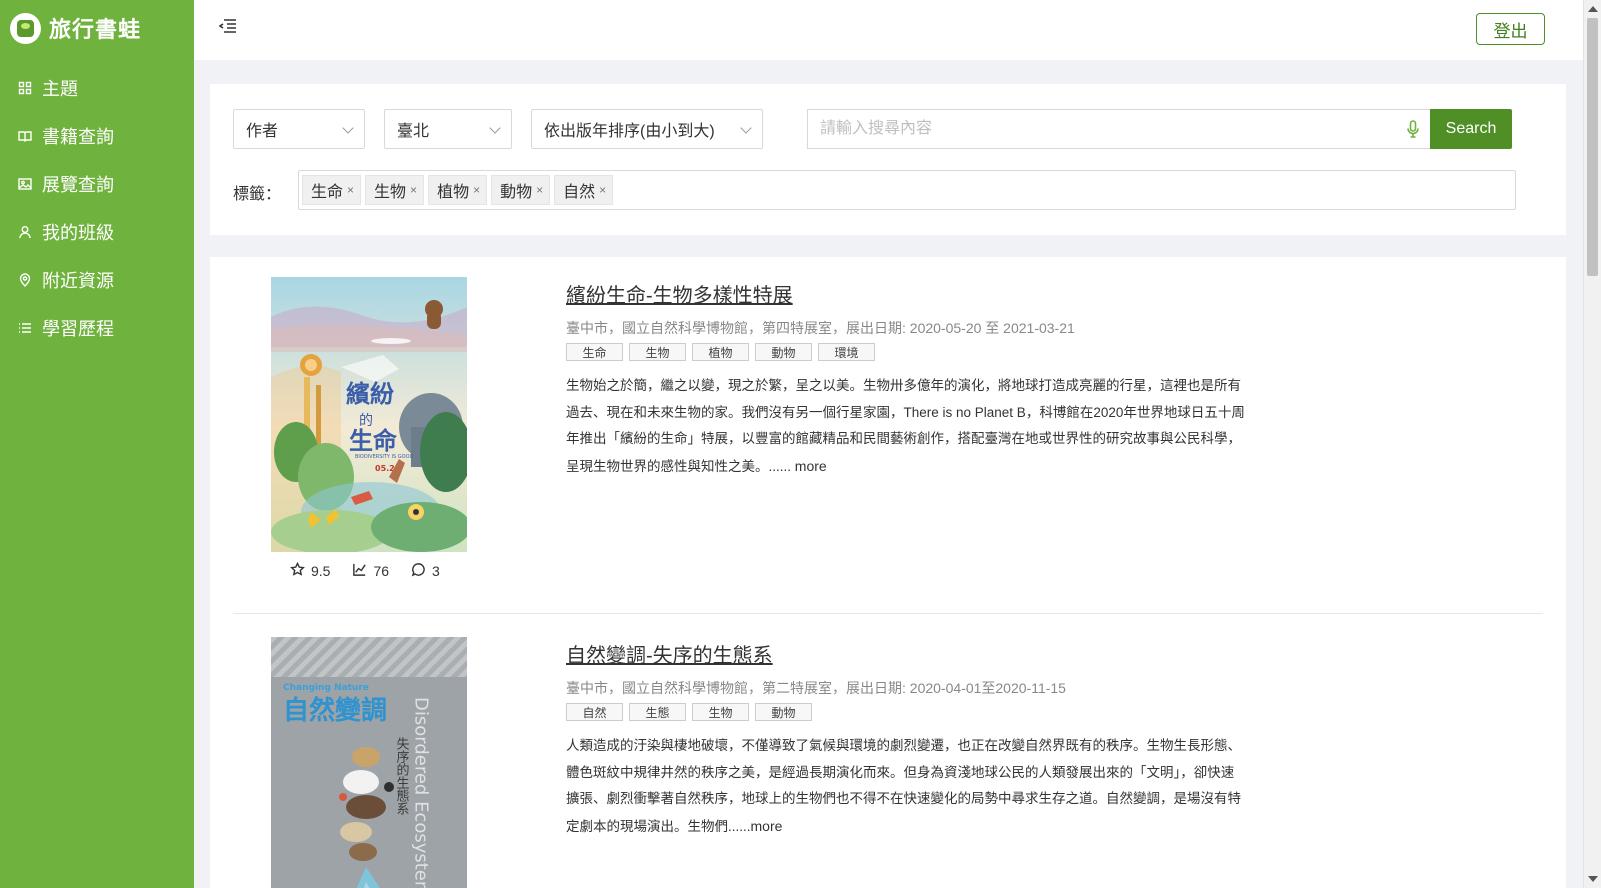 The image size is (1601, 888). I want to click on tag-text: 植物, so click(453, 192).